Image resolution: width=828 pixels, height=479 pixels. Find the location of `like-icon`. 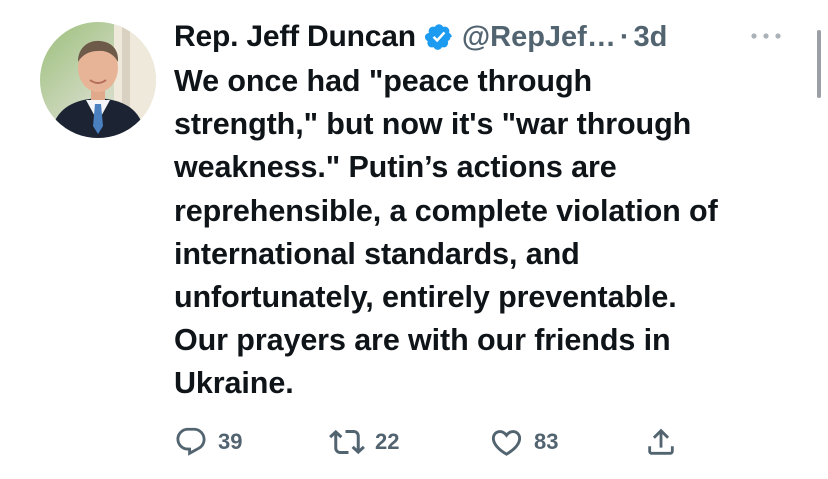

like-icon is located at coordinates (506, 442).